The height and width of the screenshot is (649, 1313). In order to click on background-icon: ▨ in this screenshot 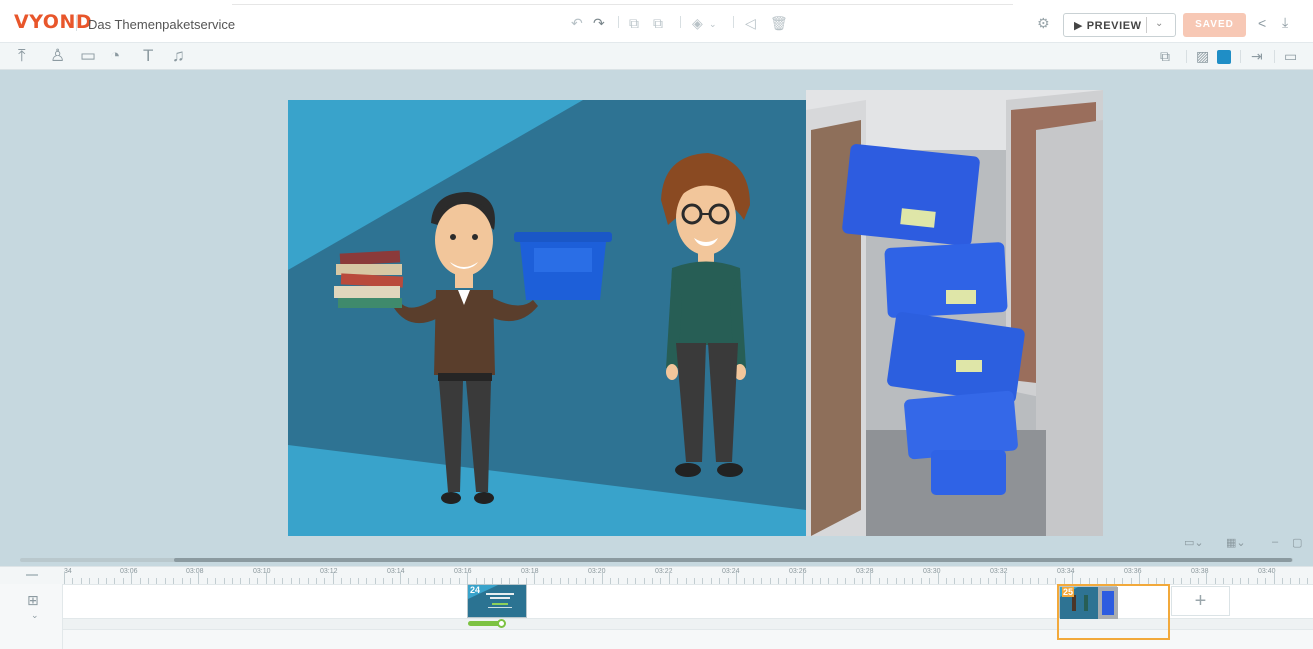, I will do `click(1202, 56)`.